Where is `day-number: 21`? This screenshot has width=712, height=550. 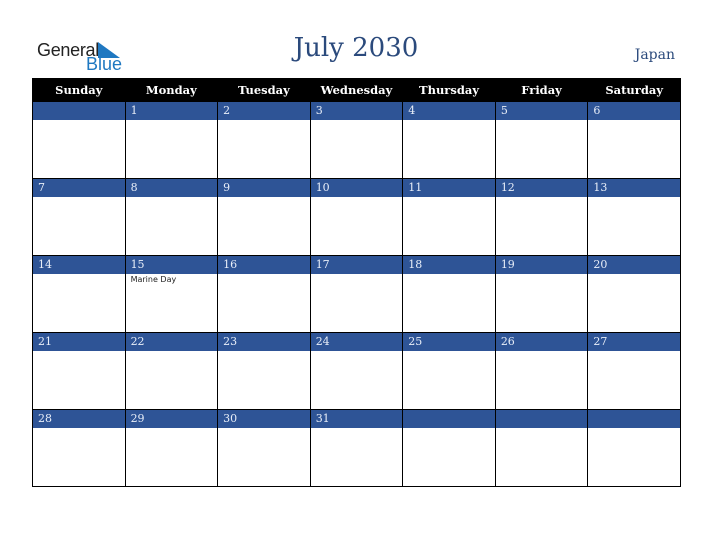
day-number: 21 is located at coordinates (79, 341).